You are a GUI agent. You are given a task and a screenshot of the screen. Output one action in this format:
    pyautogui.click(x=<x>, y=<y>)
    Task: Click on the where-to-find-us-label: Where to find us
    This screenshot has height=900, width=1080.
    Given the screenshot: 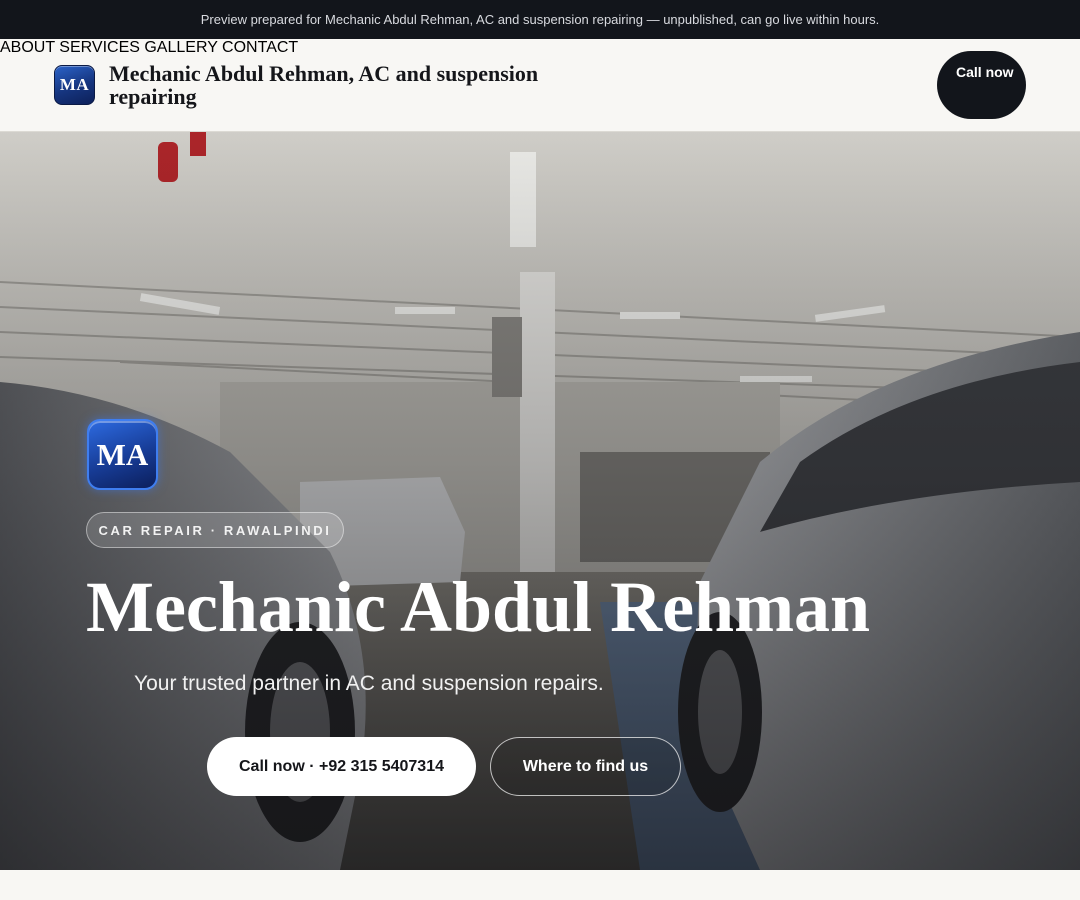 What is the action you would take?
    pyautogui.click(x=585, y=766)
    